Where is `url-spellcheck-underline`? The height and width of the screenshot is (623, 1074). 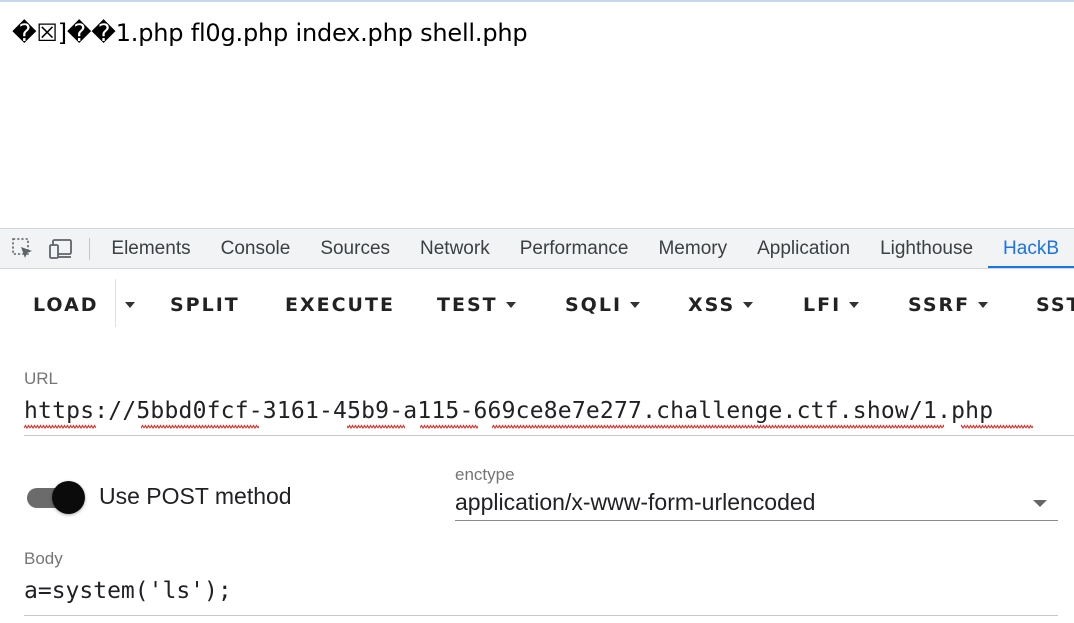 url-spellcheck-underline is located at coordinates (528, 427).